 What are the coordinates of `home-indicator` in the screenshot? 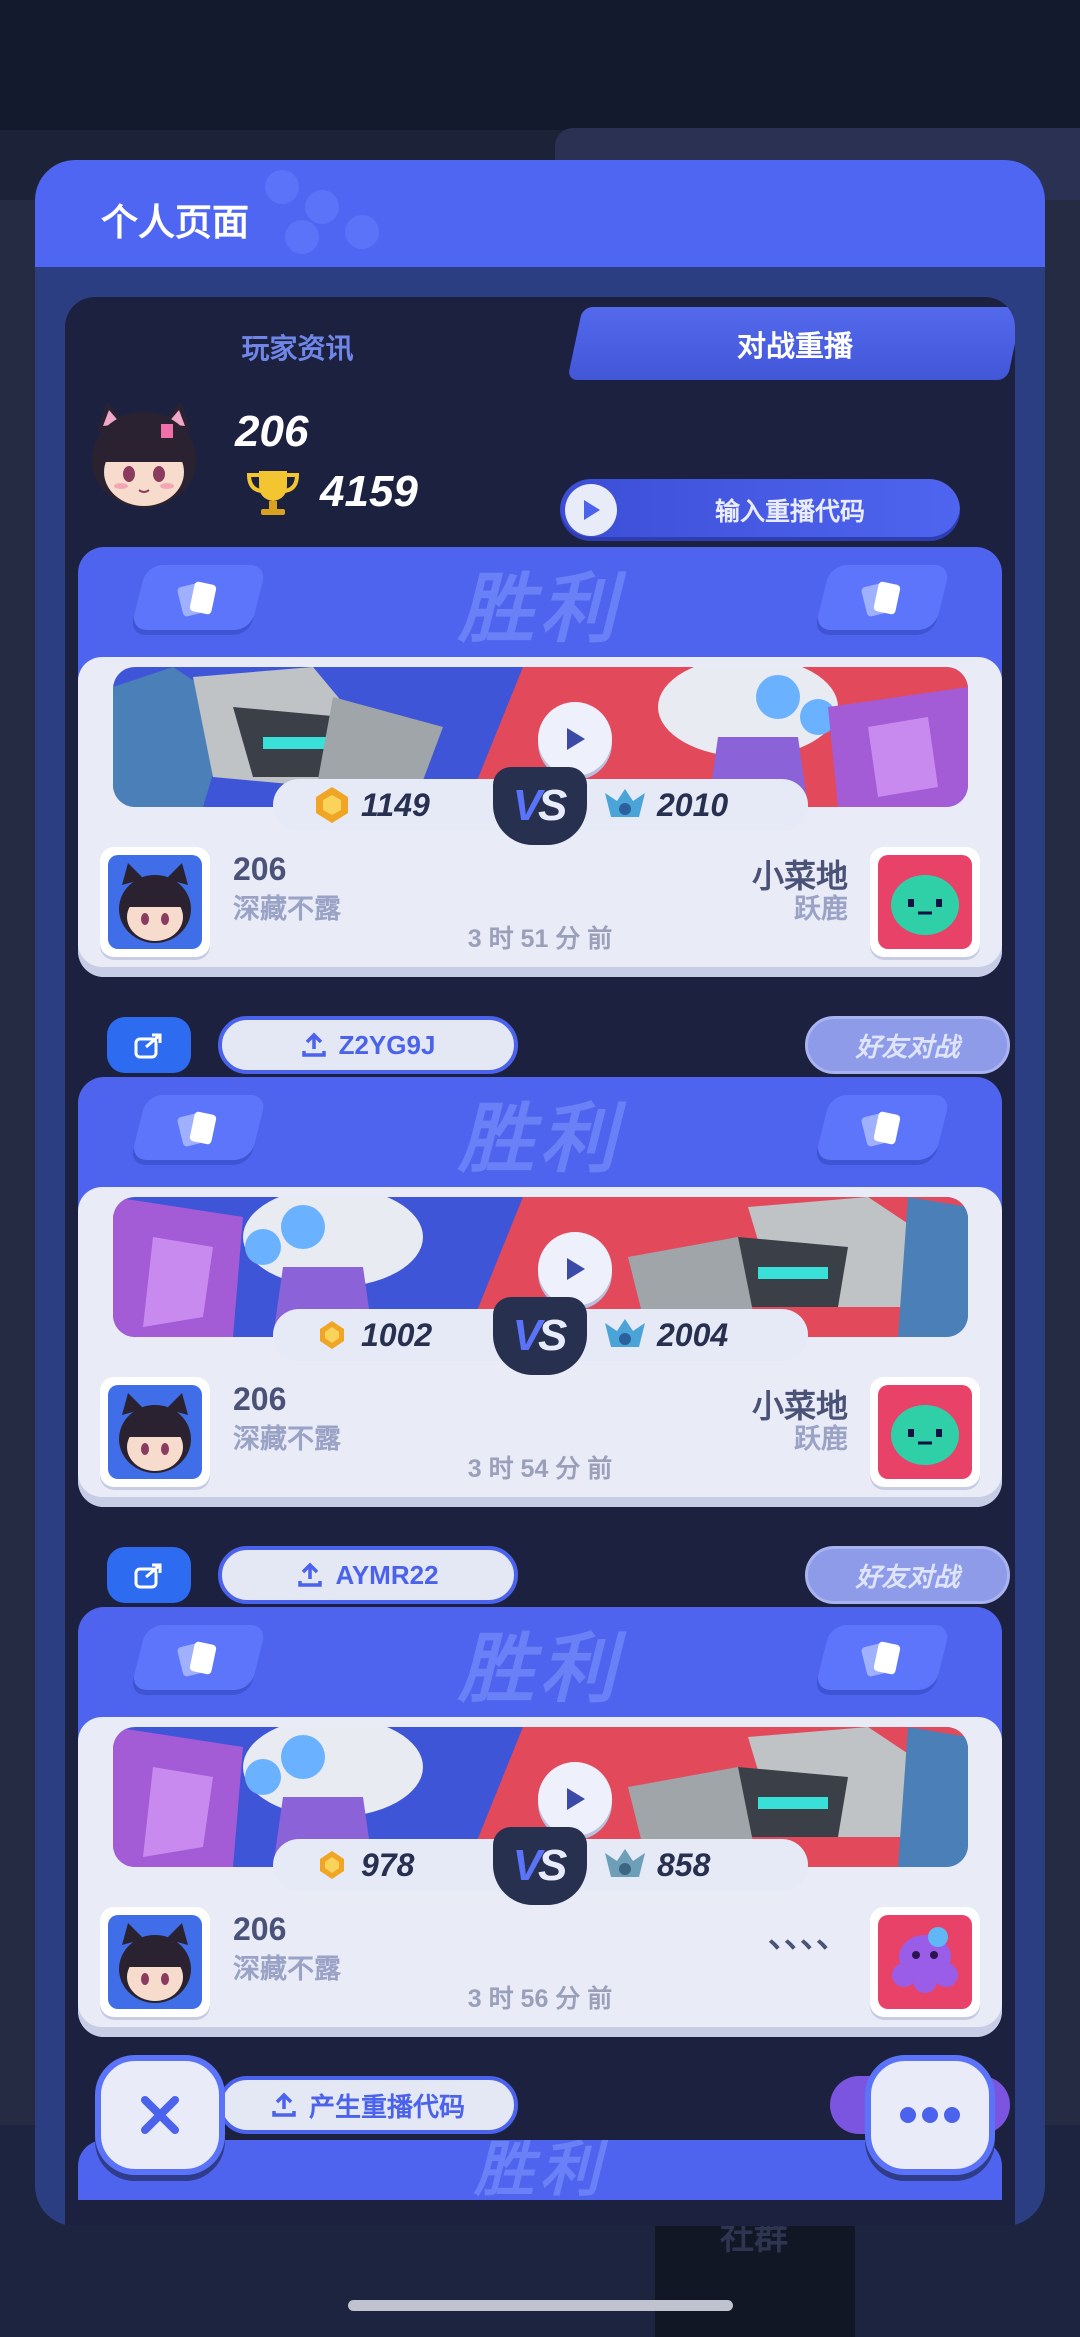 It's located at (540, 2305).